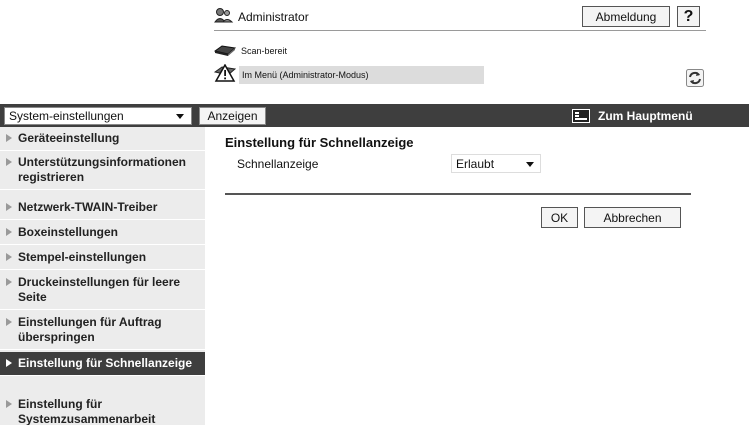 Image resolution: width=749 pixels, height=425 pixels. I want to click on sidebar-item-skip-job: Einstellungen für Auftrag überspringen, so click(102, 330).